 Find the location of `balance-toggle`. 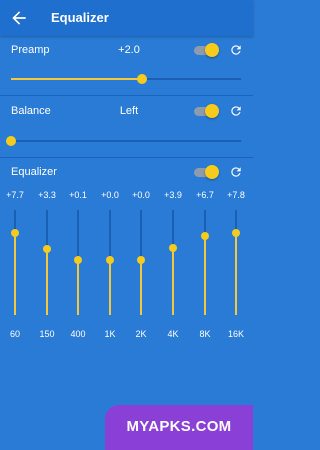

balance-toggle is located at coordinates (206, 111).